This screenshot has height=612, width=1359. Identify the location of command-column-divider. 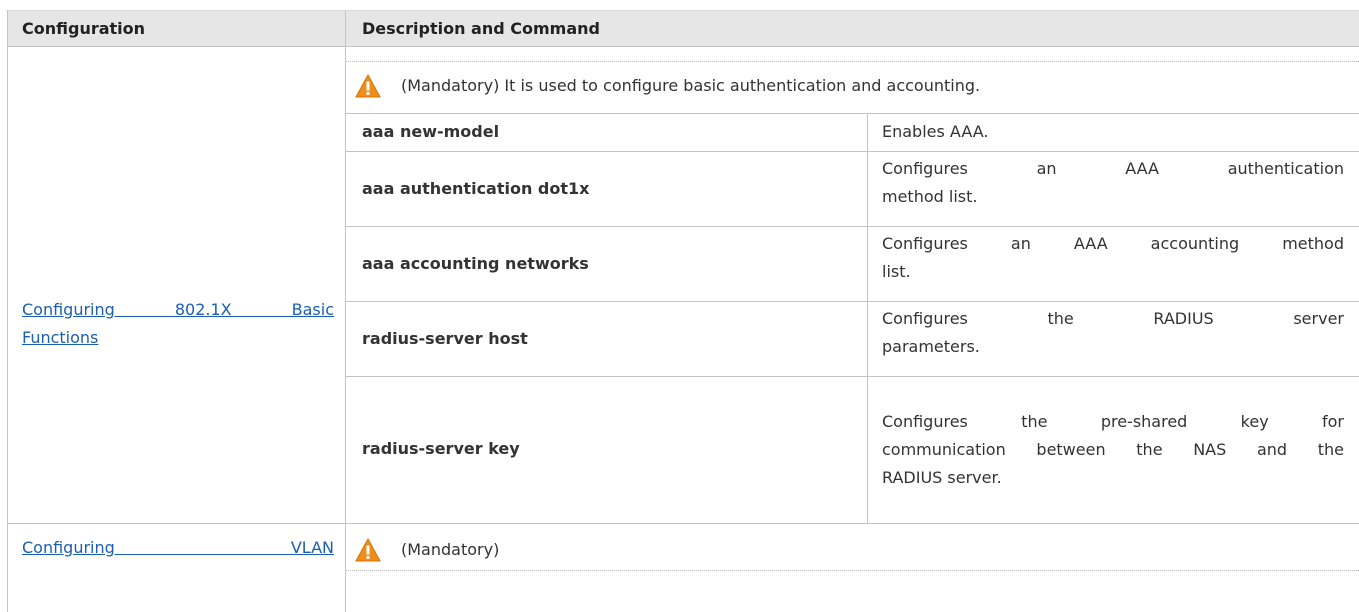
(867, 318).